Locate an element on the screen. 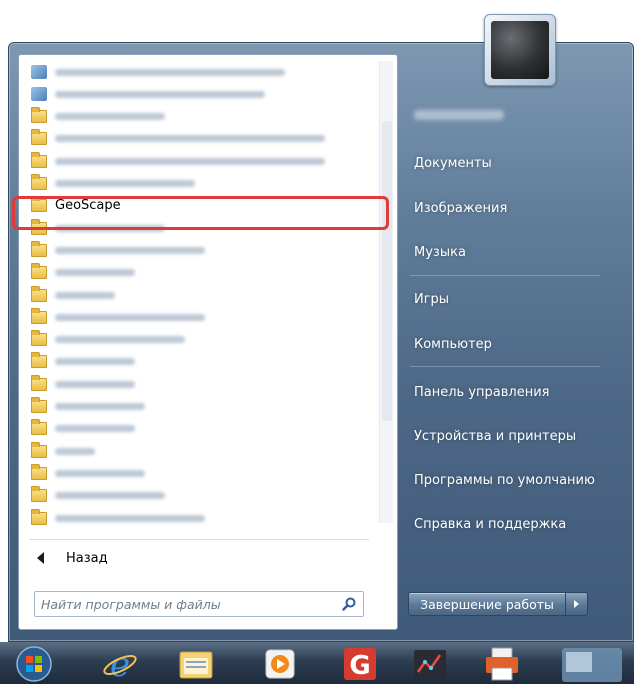 Image resolution: width=634 pixels, height=684 pixels. menu-item-label: Документы is located at coordinates (453, 163).